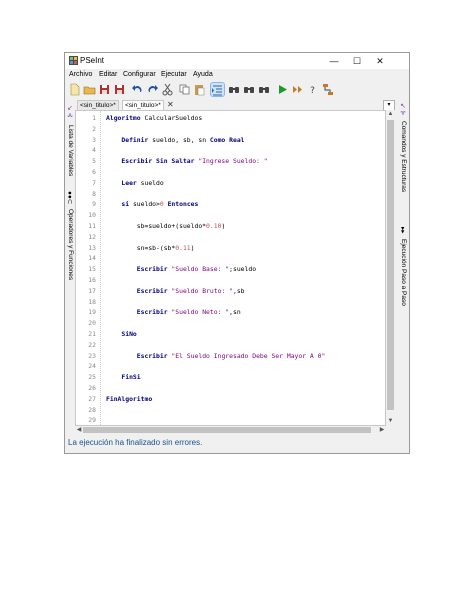 This screenshot has height=613, width=474. I want to click on line-number: 1, so click(94, 118).